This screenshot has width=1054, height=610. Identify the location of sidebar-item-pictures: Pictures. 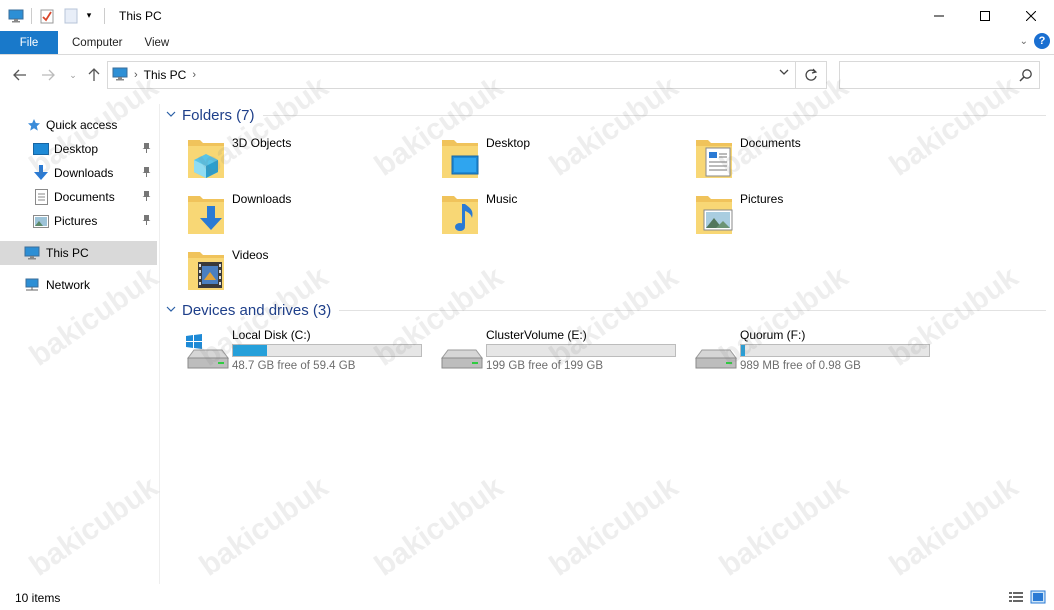
(78, 221).